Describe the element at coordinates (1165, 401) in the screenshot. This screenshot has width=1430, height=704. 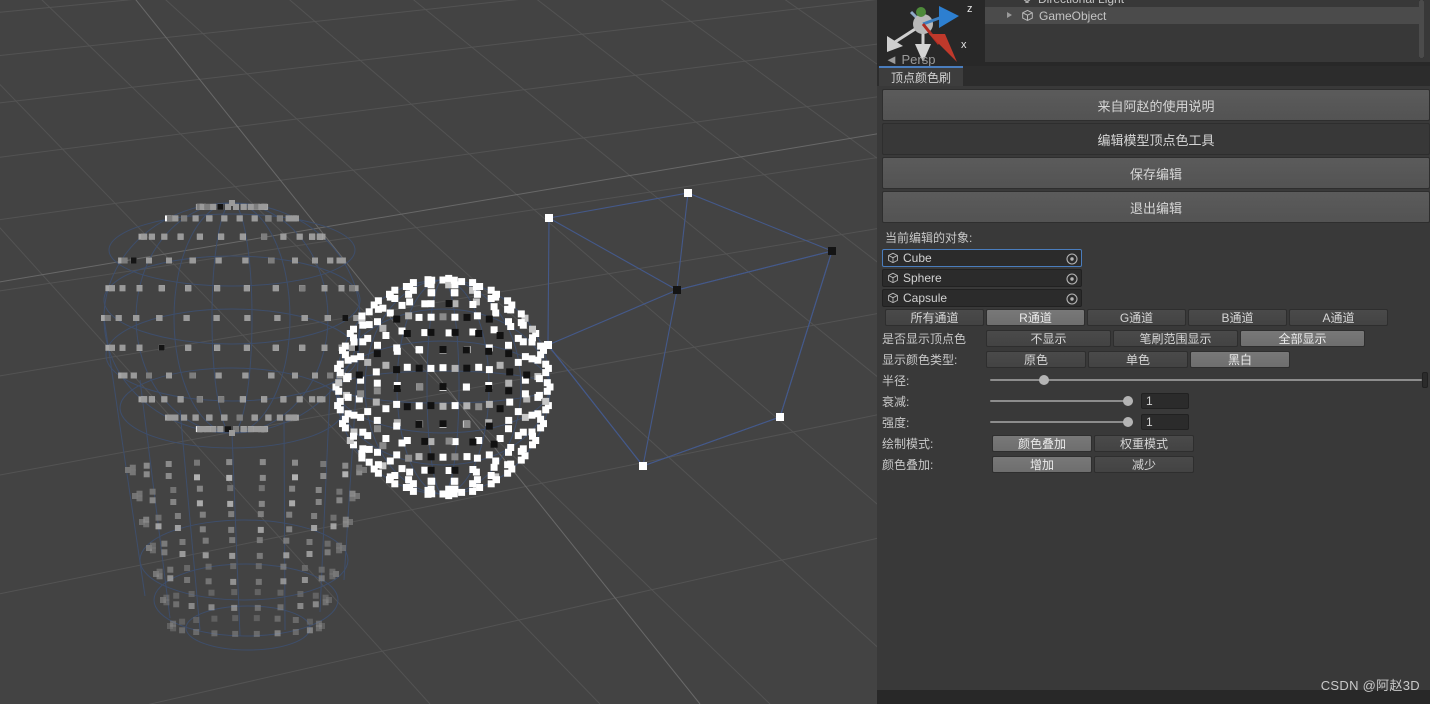
I see `slider-value-field-1: 1` at that location.